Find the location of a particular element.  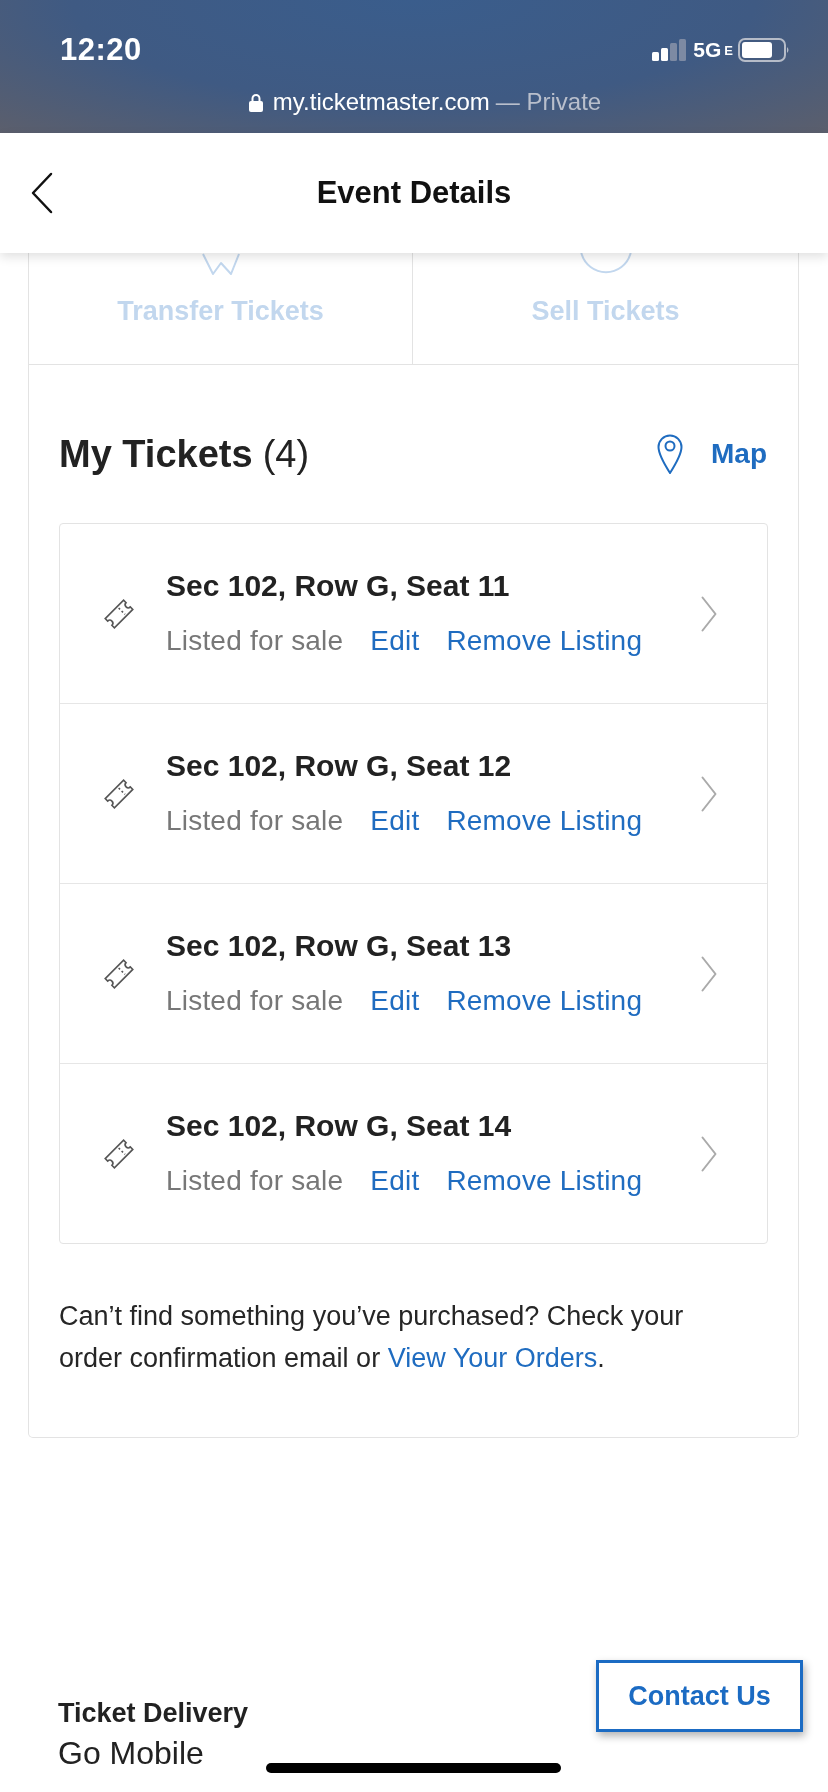

status-time: 12:20 is located at coordinates (101, 50).